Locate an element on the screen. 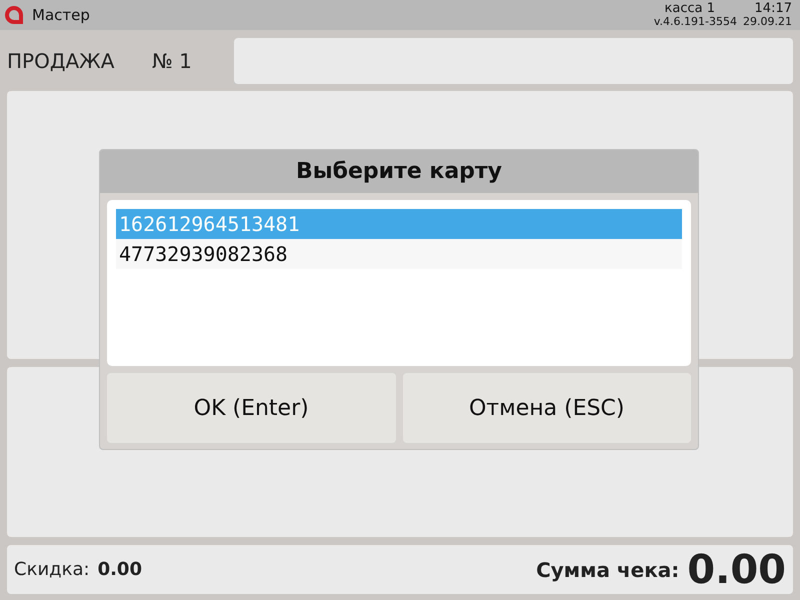 Image resolution: width=800 pixels, height=600 pixels. ok-button: OK (Enter) is located at coordinates (251, 408).